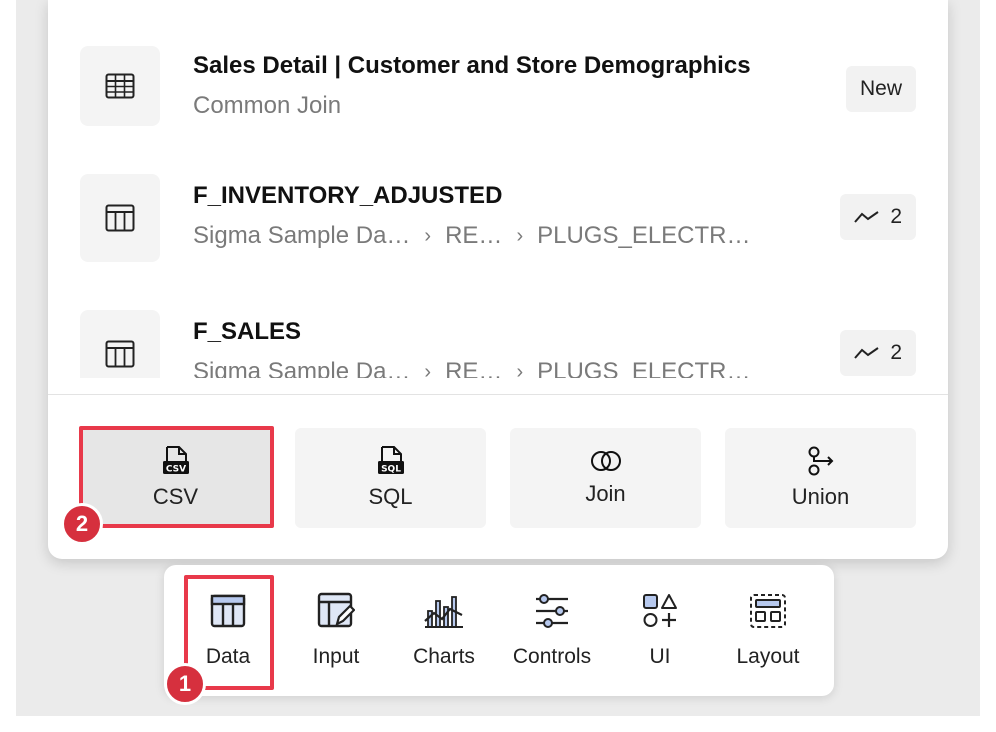 The image size is (996, 732). What do you see at coordinates (247, 331) in the screenshot?
I see `item-title: F_SALES` at bounding box center [247, 331].